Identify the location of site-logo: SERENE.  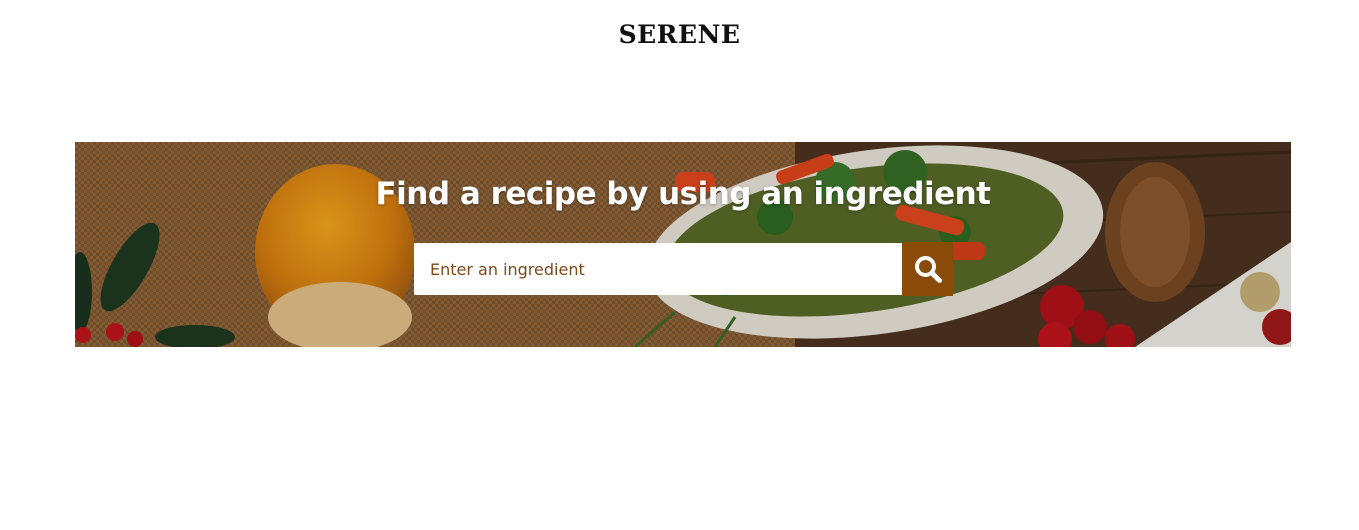
(679, 34).